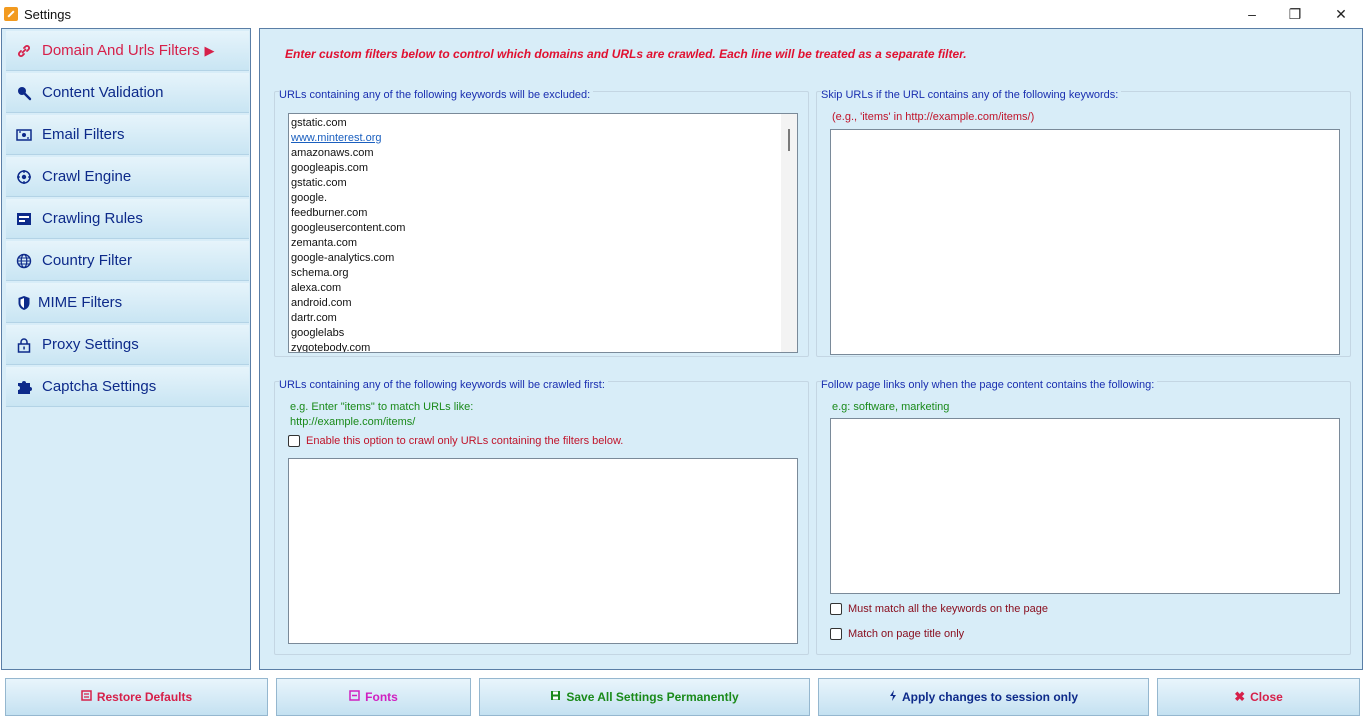 Image resolution: width=1364 pixels, height=717 pixels. Describe the element at coordinates (127, 303) in the screenshot. I see `sidebar-item-mime-filters: MIME Filters` at that location.